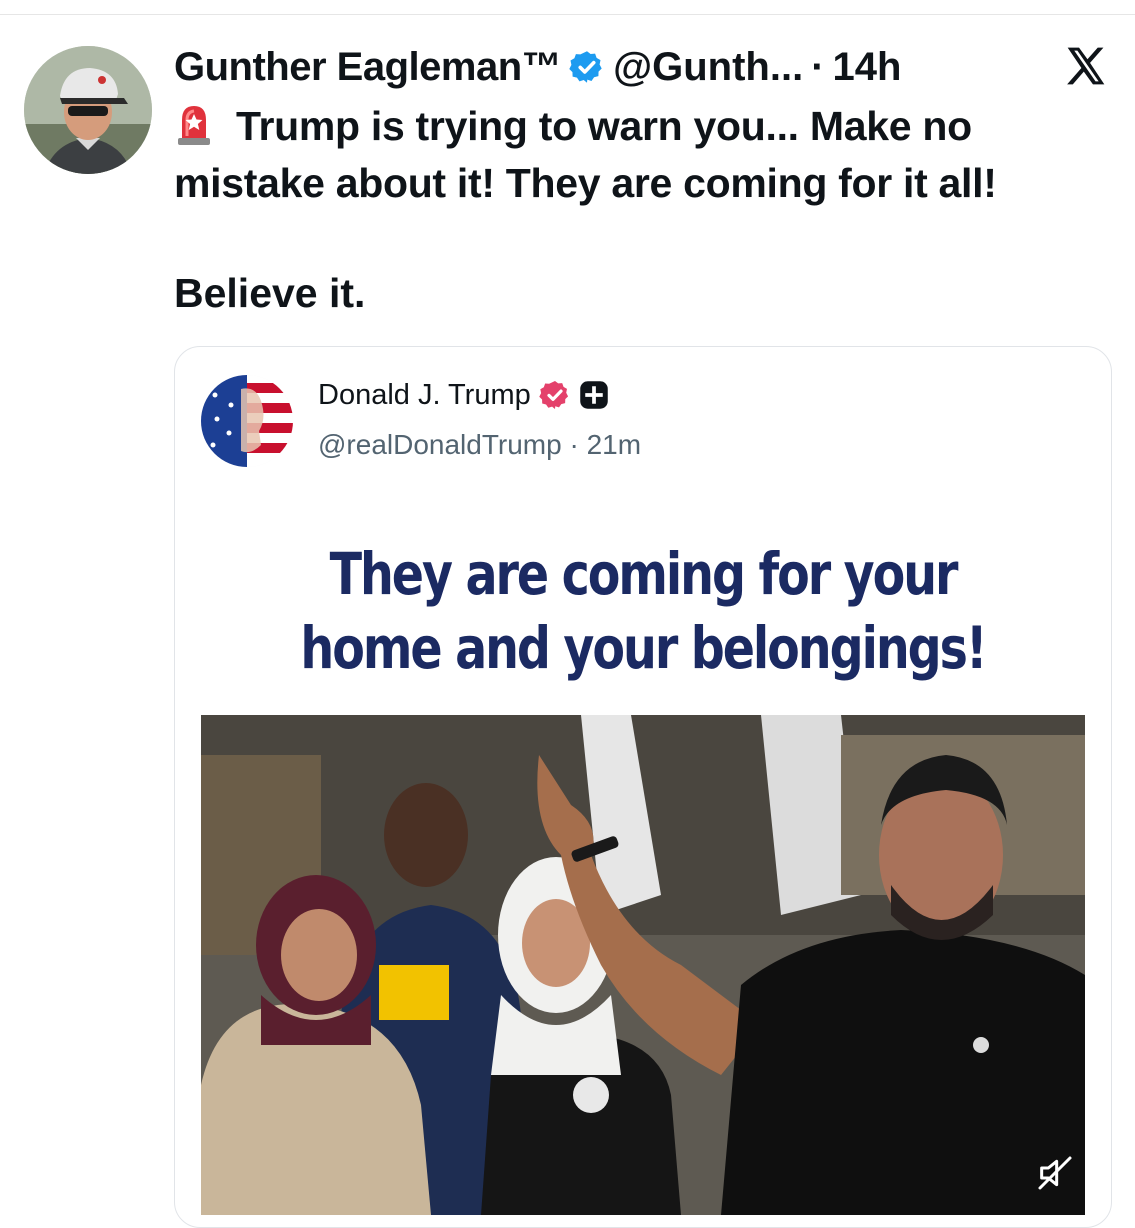  What do you see at coordinates (440, 444) in the screenshot?
I see `quoted-handle: @realDonaldTrump` at bounding box center [440, 444].